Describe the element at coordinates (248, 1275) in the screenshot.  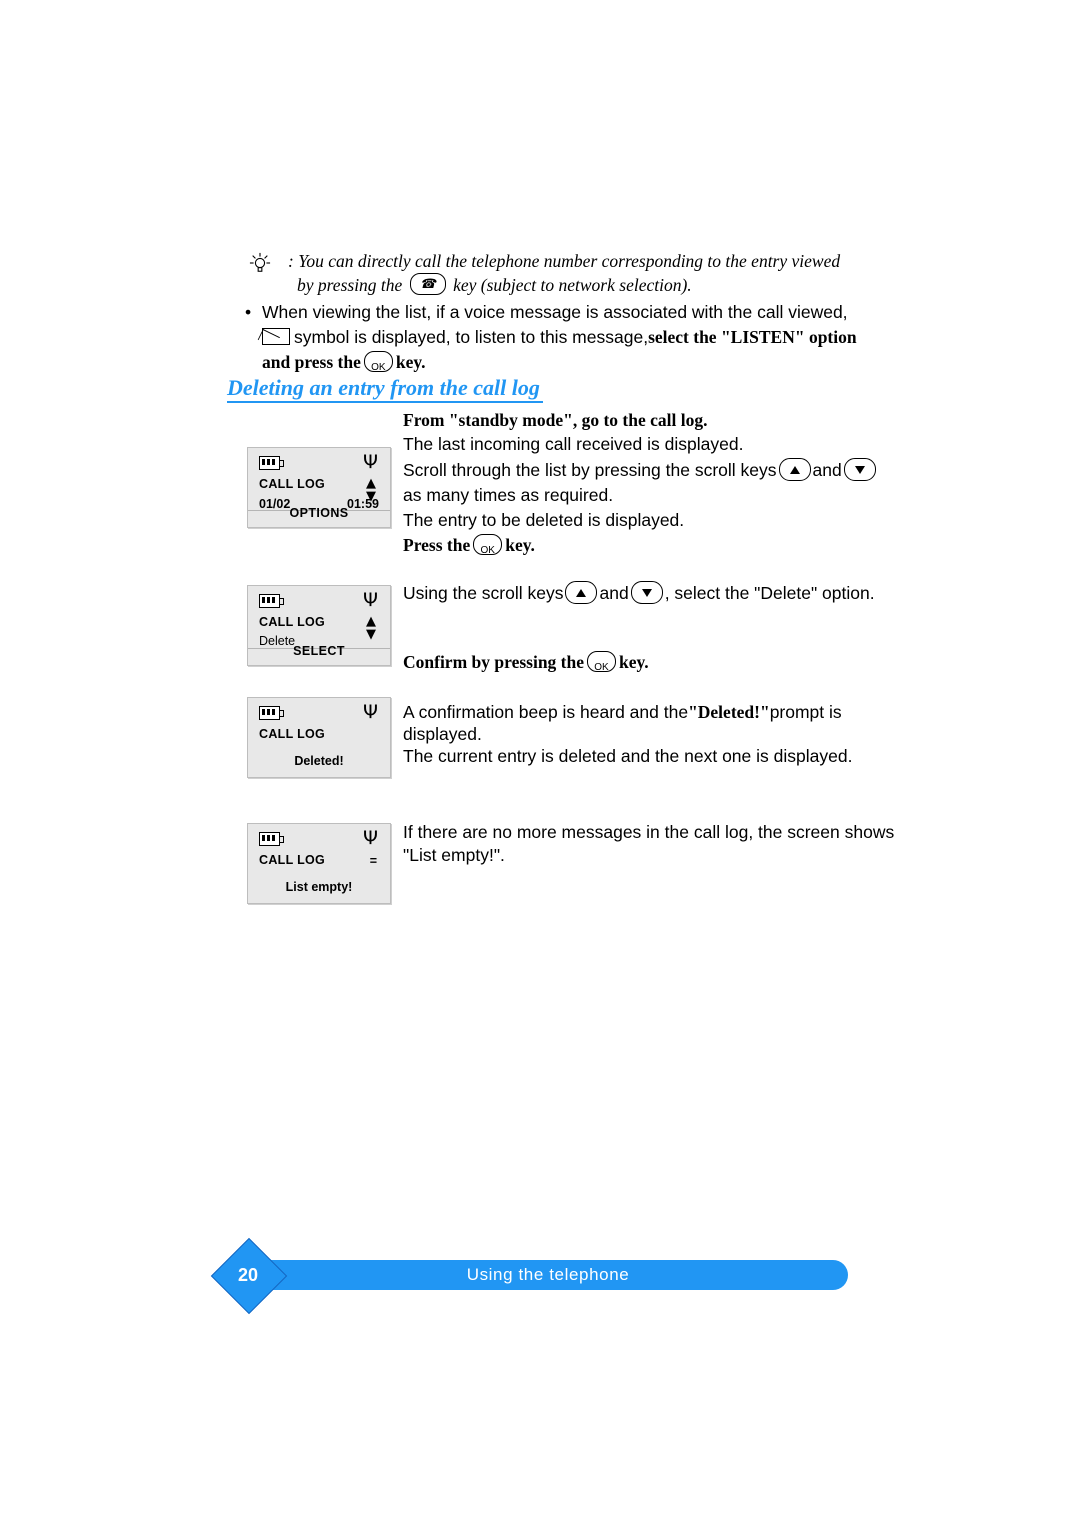
I see `page-number: 20` at that location.